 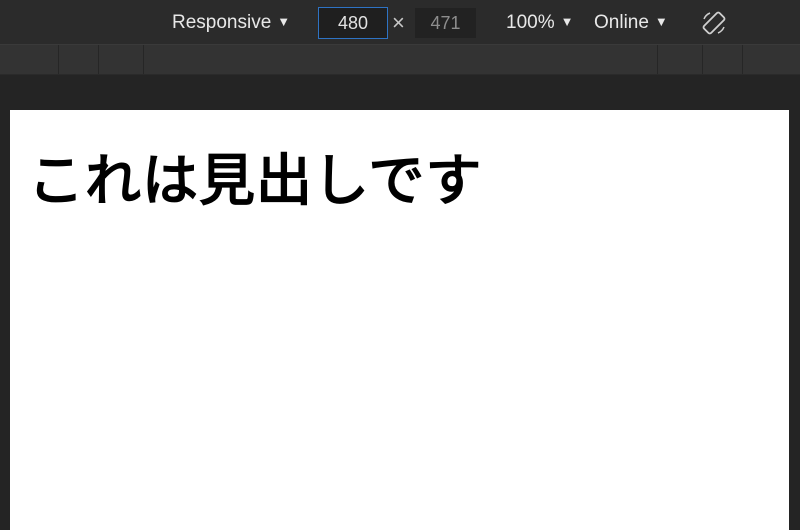 I want to click on device-dropdown: Responsive ▼, so click(x=231, y=22).